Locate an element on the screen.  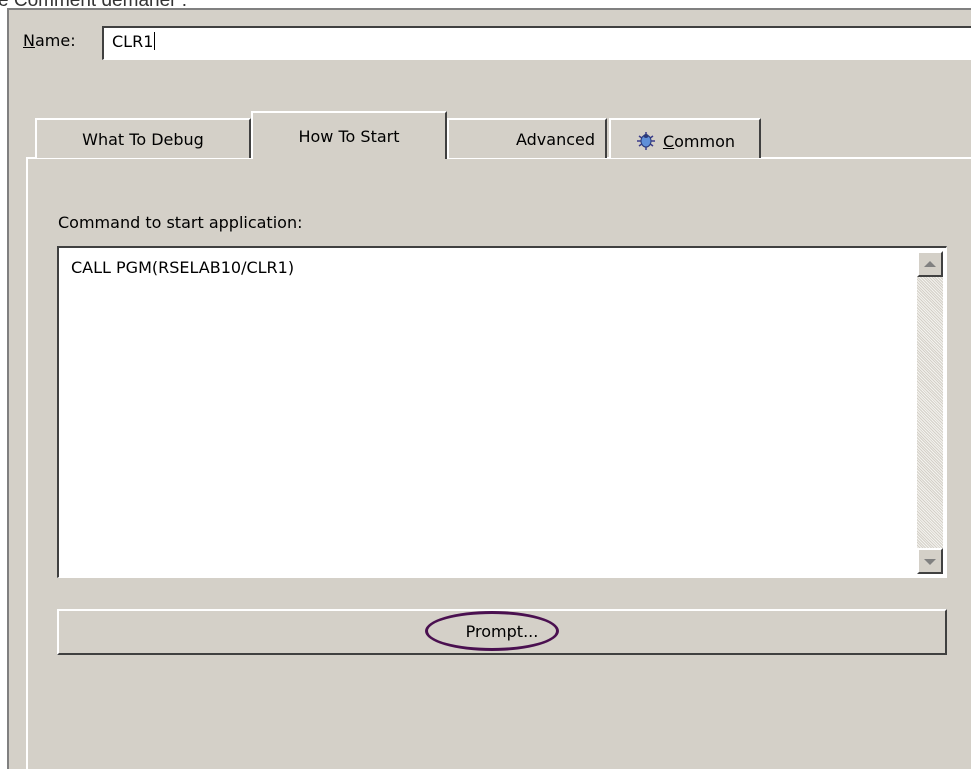
tab-what-to-debug: What To Debug is located at coordinates (143, 138).